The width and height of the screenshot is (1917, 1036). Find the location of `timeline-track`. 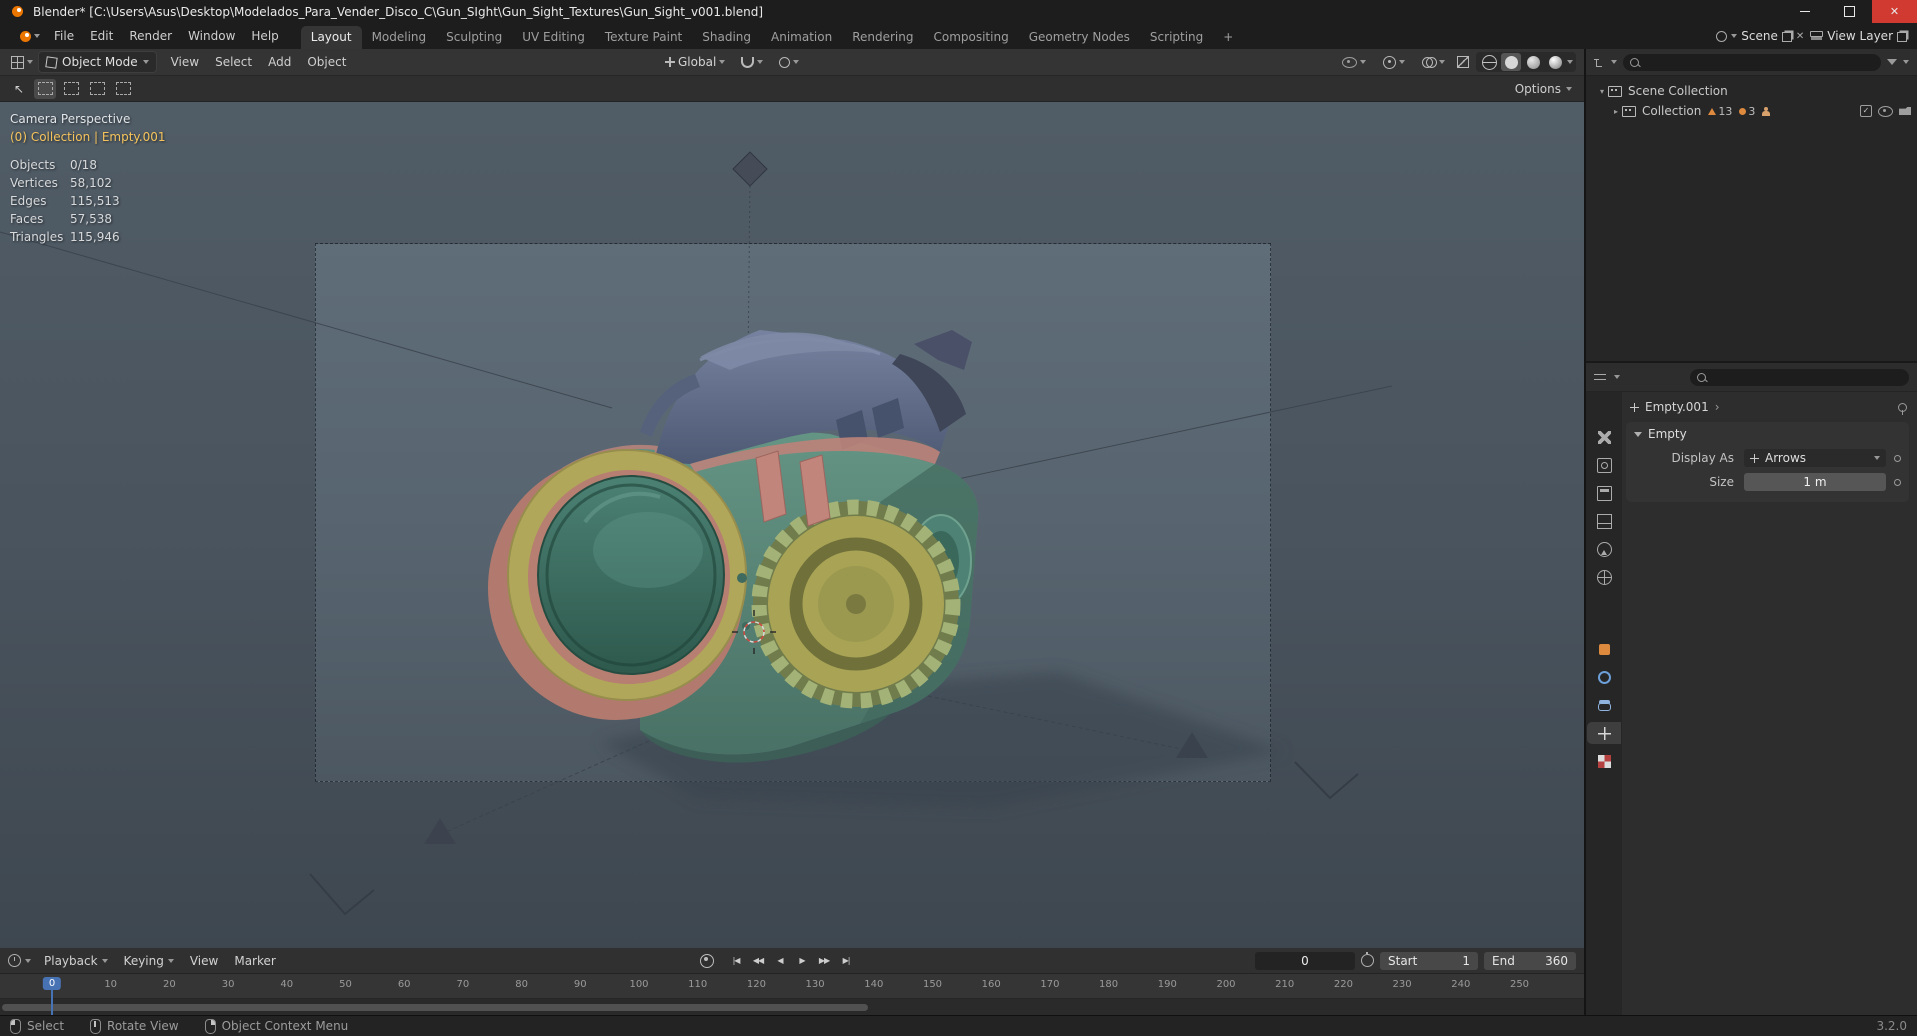

timeline-track is located at coordinates (792, 1007).